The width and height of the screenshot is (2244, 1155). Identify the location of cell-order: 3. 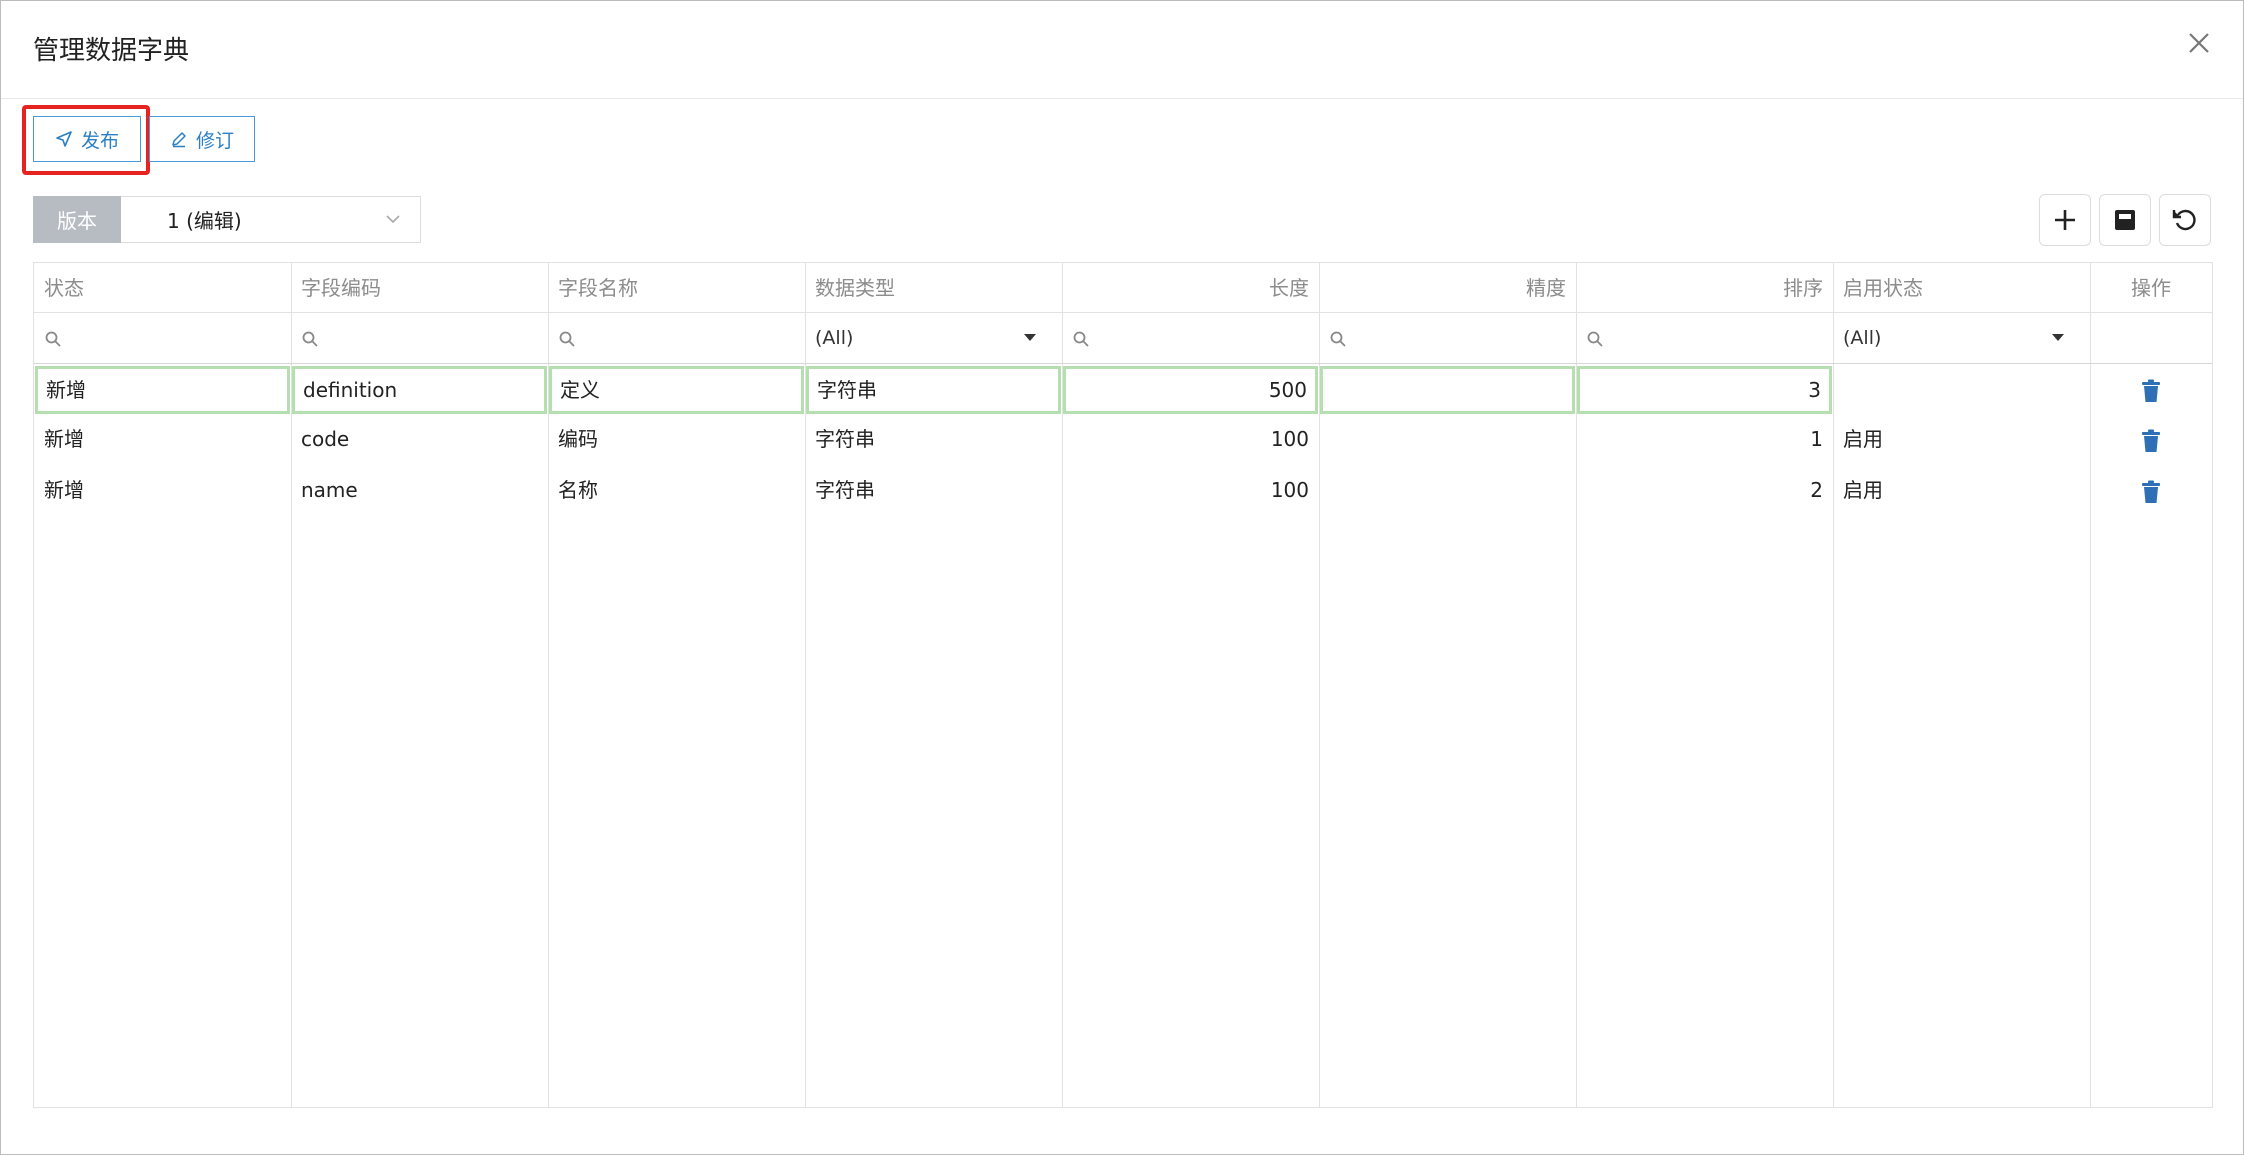
(1704, 390).